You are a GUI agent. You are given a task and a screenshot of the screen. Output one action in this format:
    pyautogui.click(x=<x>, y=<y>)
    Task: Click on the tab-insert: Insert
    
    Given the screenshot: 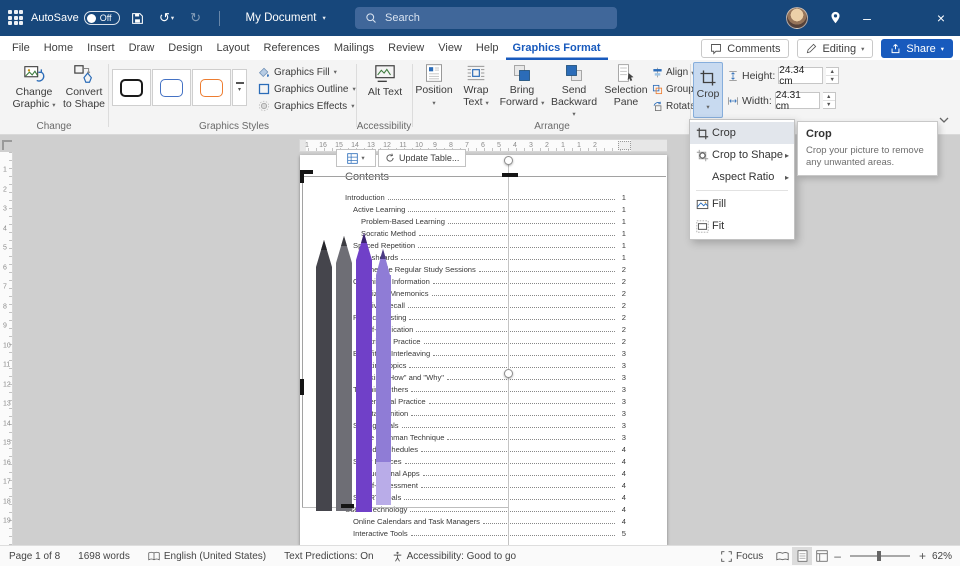 What is the action you would take?
    pyautogui.click(x=101, y=48)
    